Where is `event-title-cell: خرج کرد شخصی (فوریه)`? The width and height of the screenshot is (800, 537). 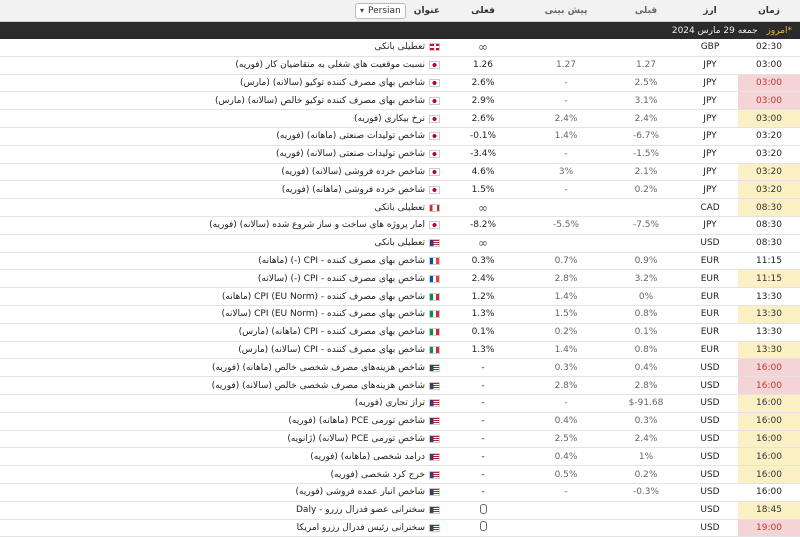
event-title-cell: خرج کرد شخصی (فوریه) is located at coordinates (222, 475).